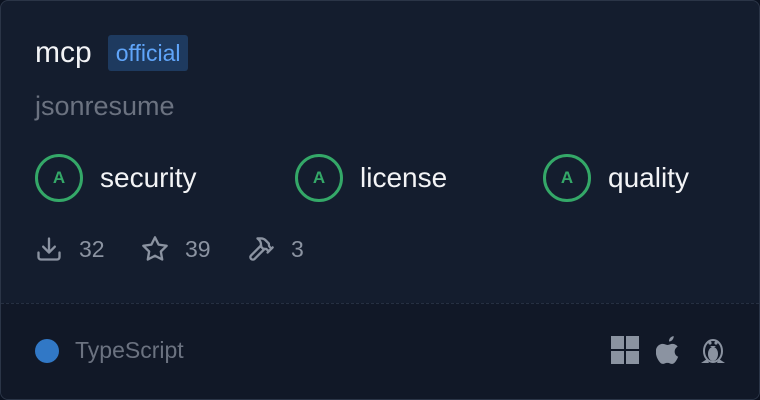  I want to click on score-quality: A quality, so click(616, 178).